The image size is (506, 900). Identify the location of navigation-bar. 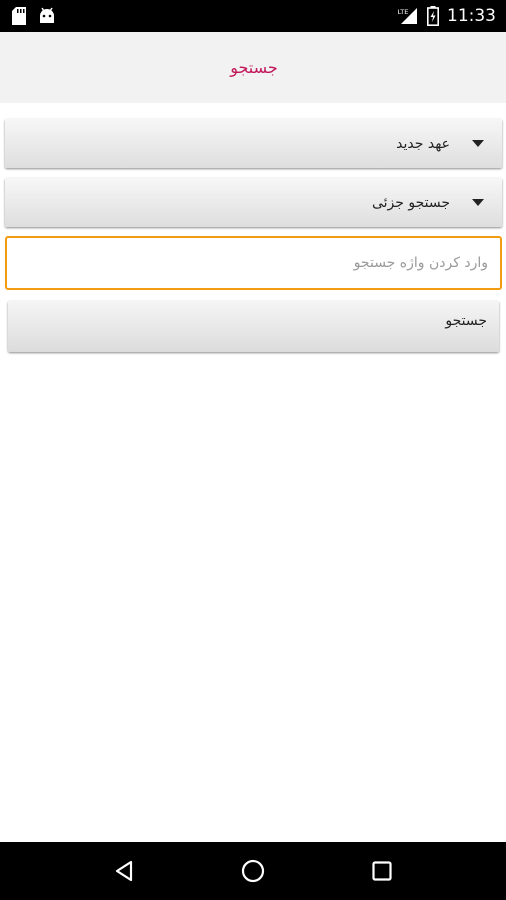
(253, 871).